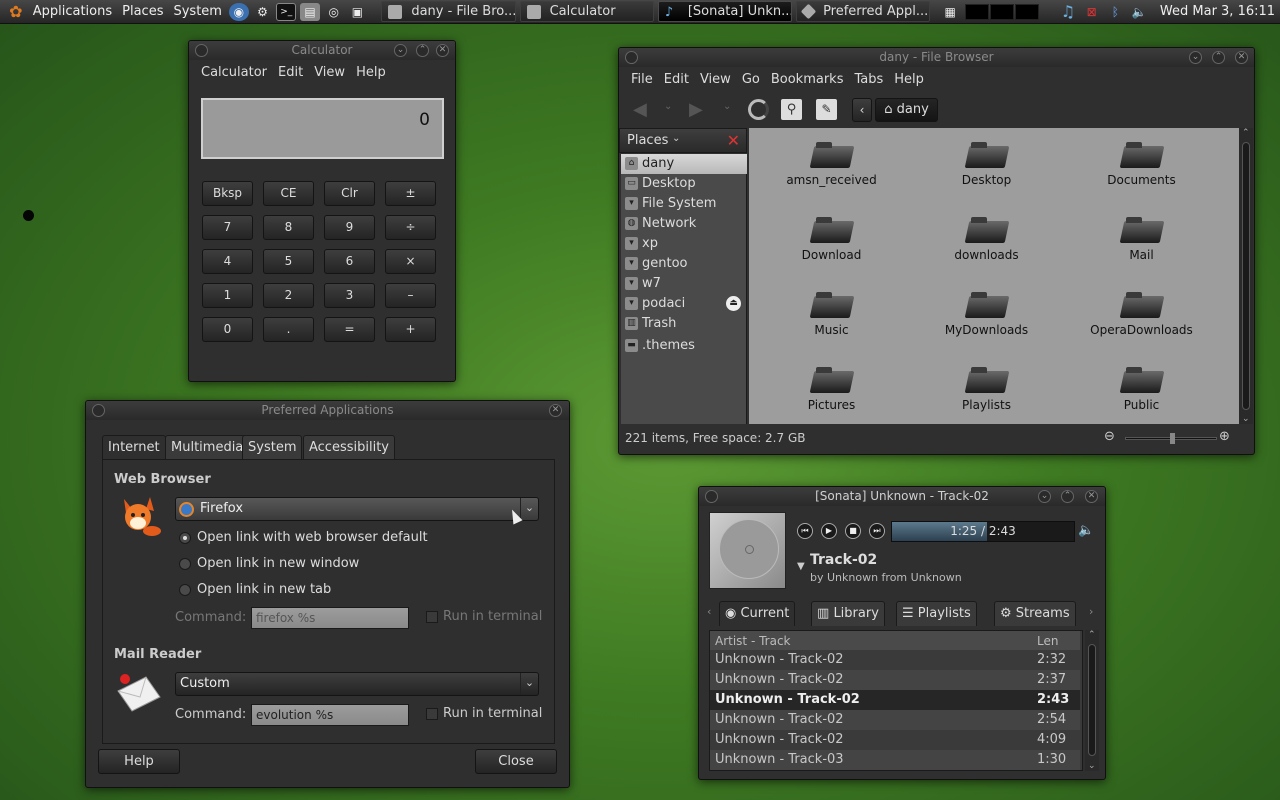 The image size is (1280, 800). What do you see at coordinates (185, 590) in the screenshot?
I see `radio-new-tab` at bounding box center [185, 590].